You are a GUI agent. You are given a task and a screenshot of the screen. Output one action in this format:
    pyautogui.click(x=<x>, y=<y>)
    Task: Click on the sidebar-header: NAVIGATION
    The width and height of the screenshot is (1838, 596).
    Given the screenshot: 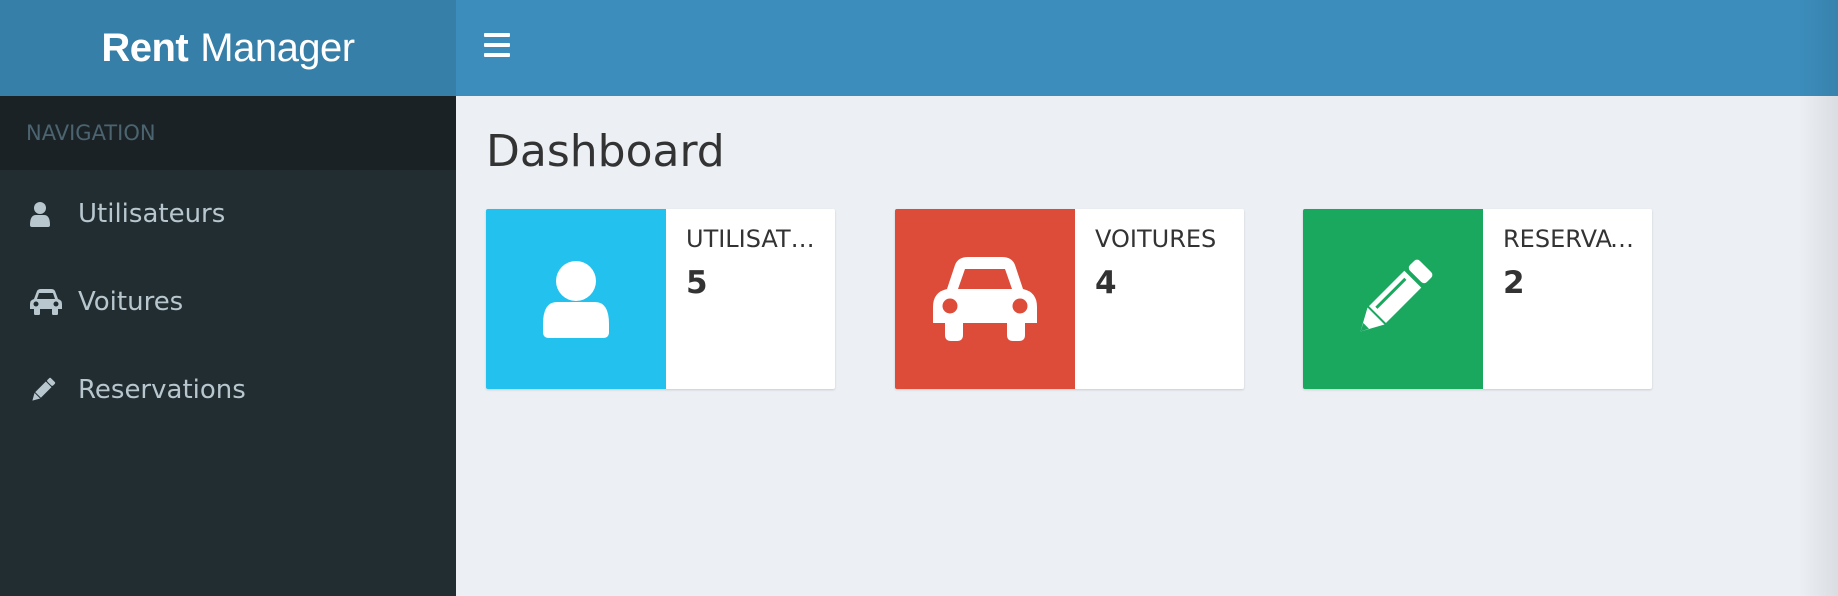 What is the action you would take?
    pyautogui.click(x=228, y=133)
    